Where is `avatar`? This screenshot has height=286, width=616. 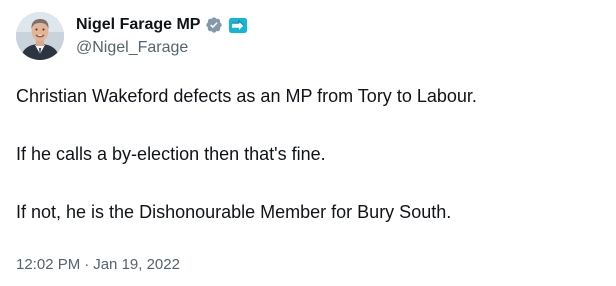
avatar is located at coordinates (40, 36).